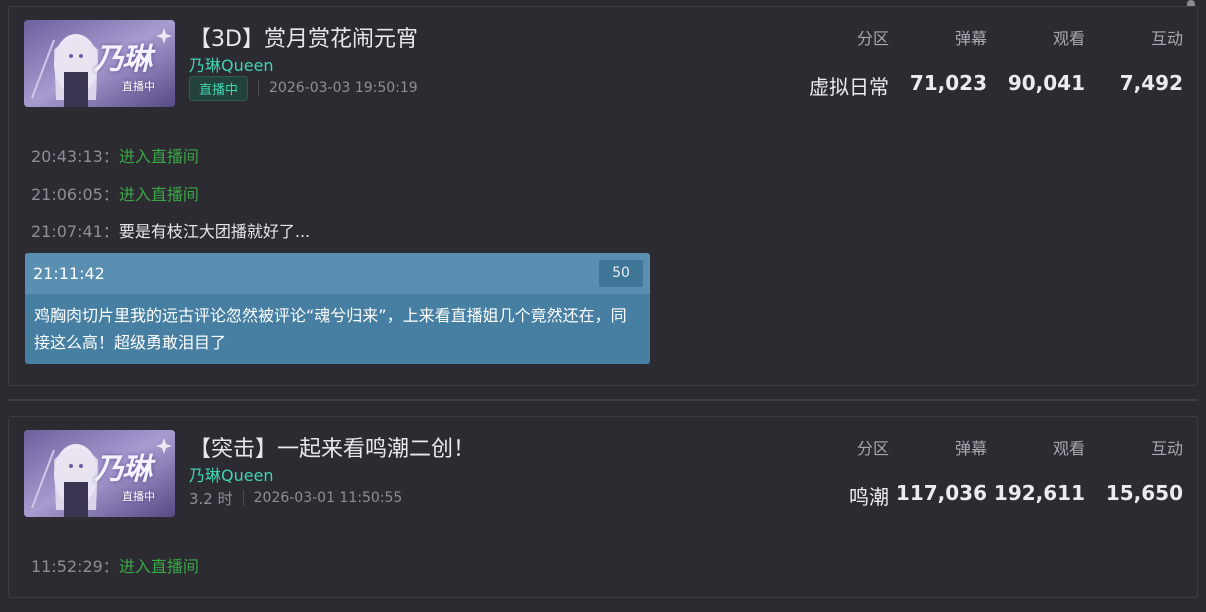 This screenshot has height=612, width=1206. Describe the element at coordinates (67, 194) in the screenshot. I see `log-time: 21:06:05` at that location.